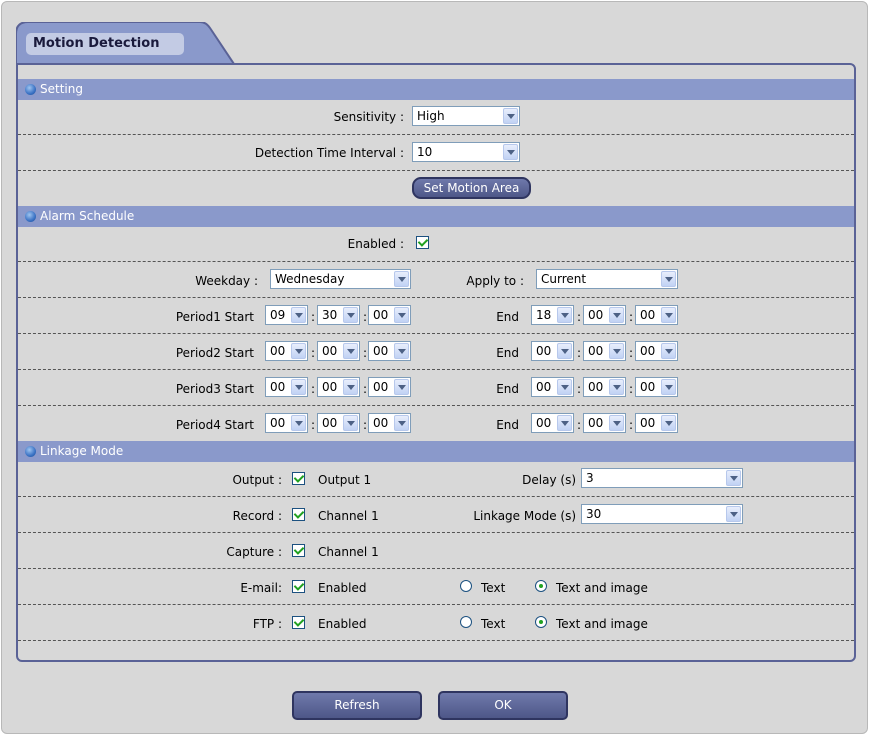 Image resolution: width=871 pixels, height=736 pixels. I want to click on delay-value: 3, so click(590, 478).